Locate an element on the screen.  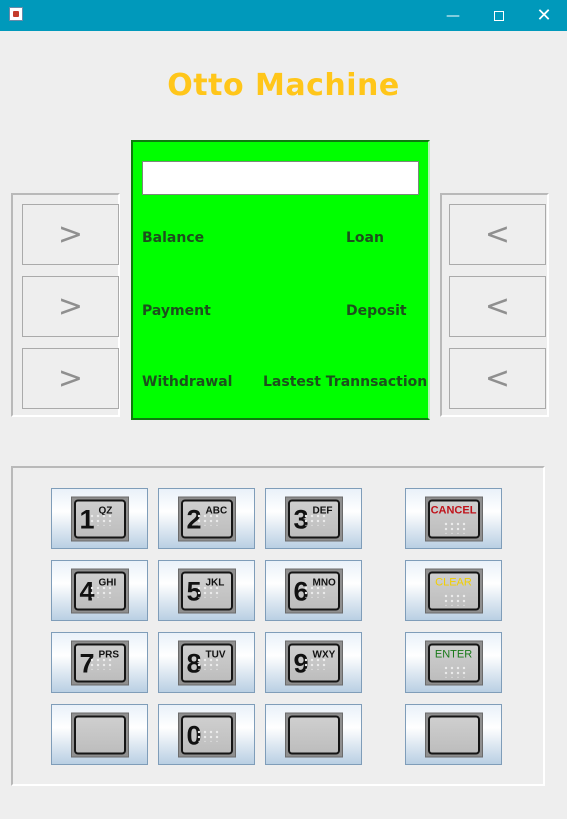
maximize-button is located at coordinates (499, 15).